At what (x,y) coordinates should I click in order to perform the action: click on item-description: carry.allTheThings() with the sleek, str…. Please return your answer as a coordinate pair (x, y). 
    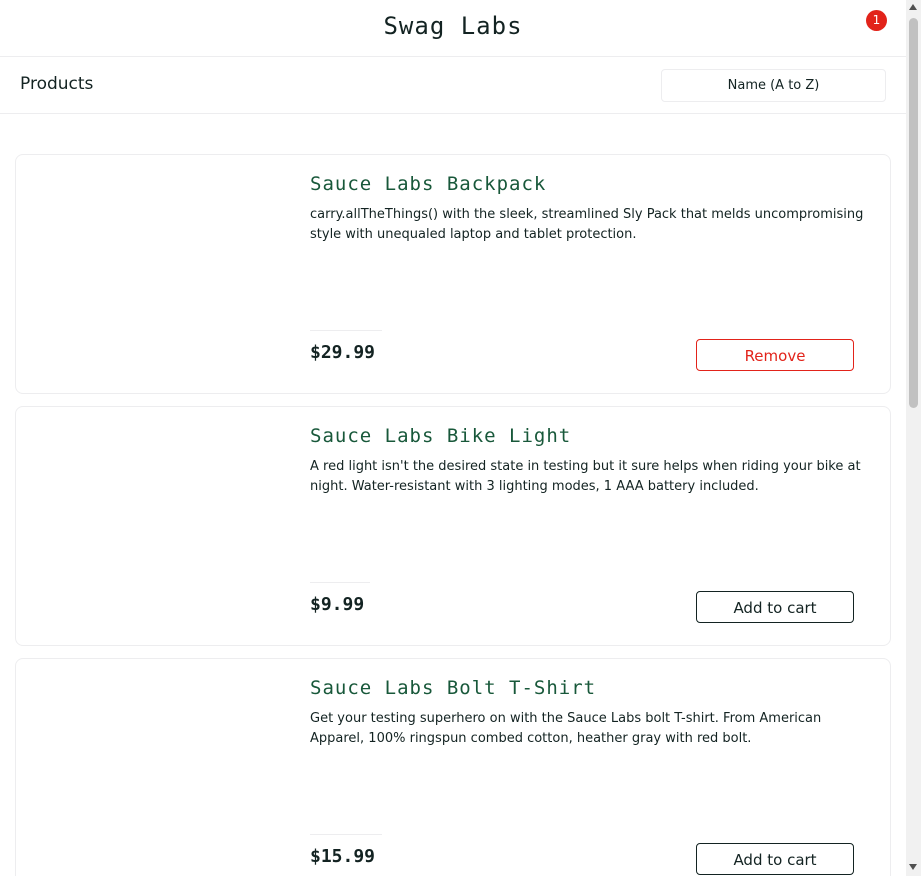
    Looking at the image, I should click on (587, 224).